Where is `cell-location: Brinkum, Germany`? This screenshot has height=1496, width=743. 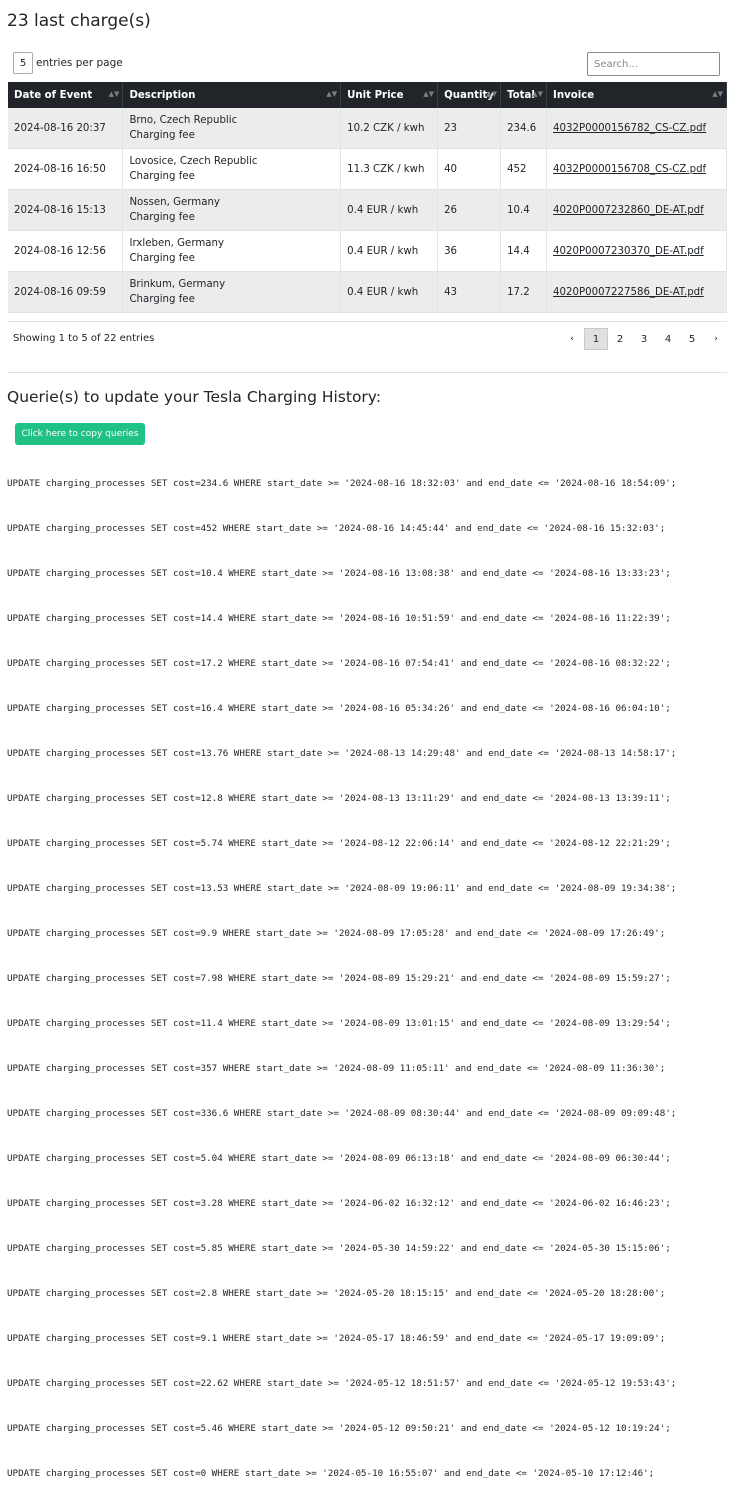
cell-location: Brinkum, Germany is located at coordinates (177, 284).